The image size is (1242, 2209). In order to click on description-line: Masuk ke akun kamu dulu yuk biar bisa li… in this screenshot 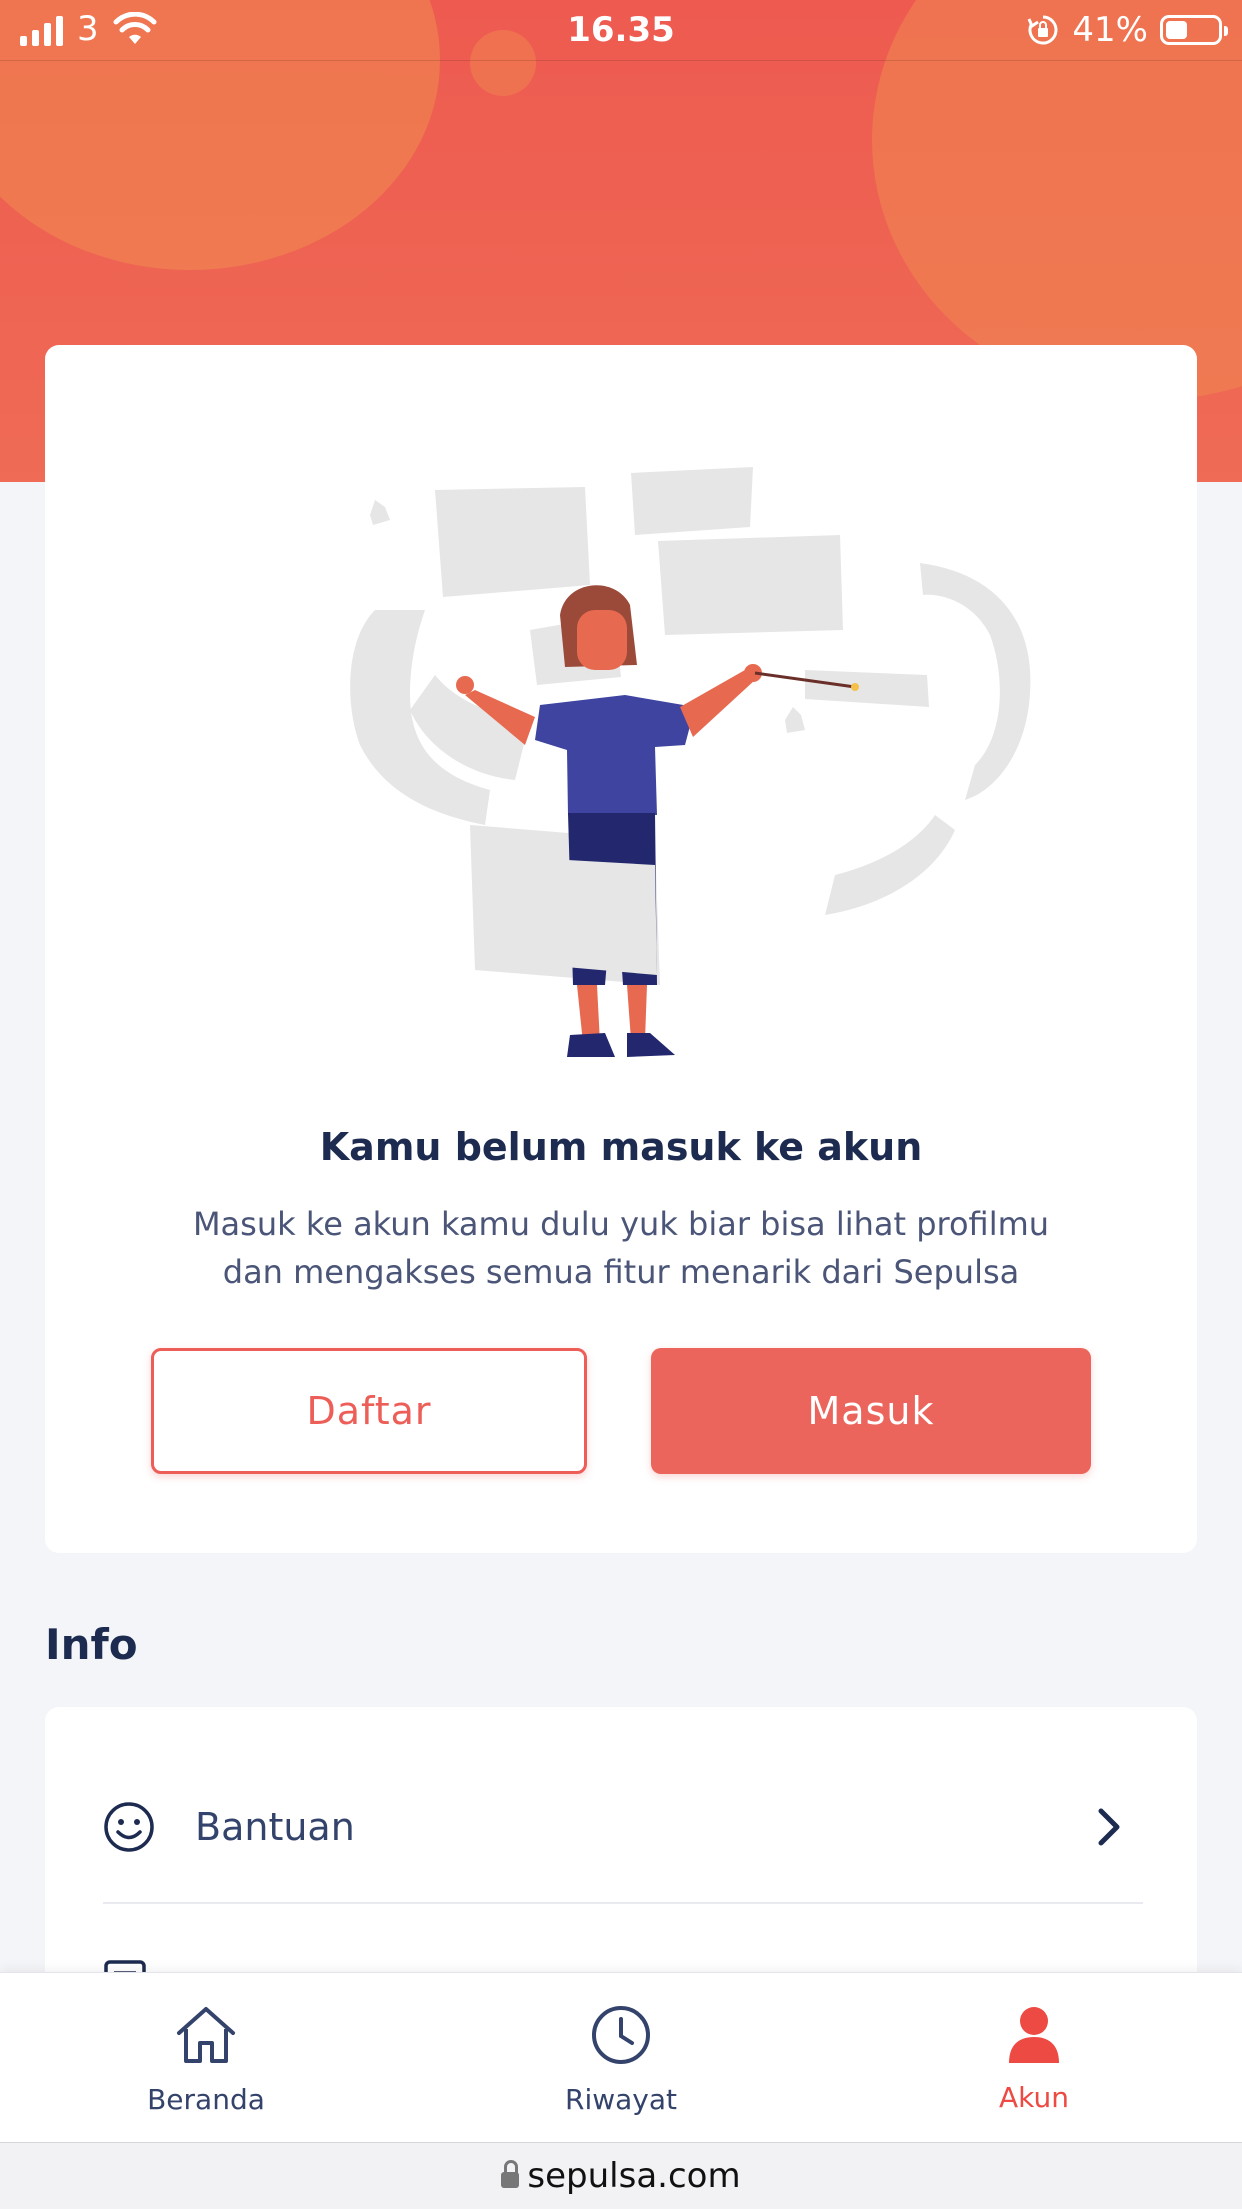, I will do `click(621, 1224)`.